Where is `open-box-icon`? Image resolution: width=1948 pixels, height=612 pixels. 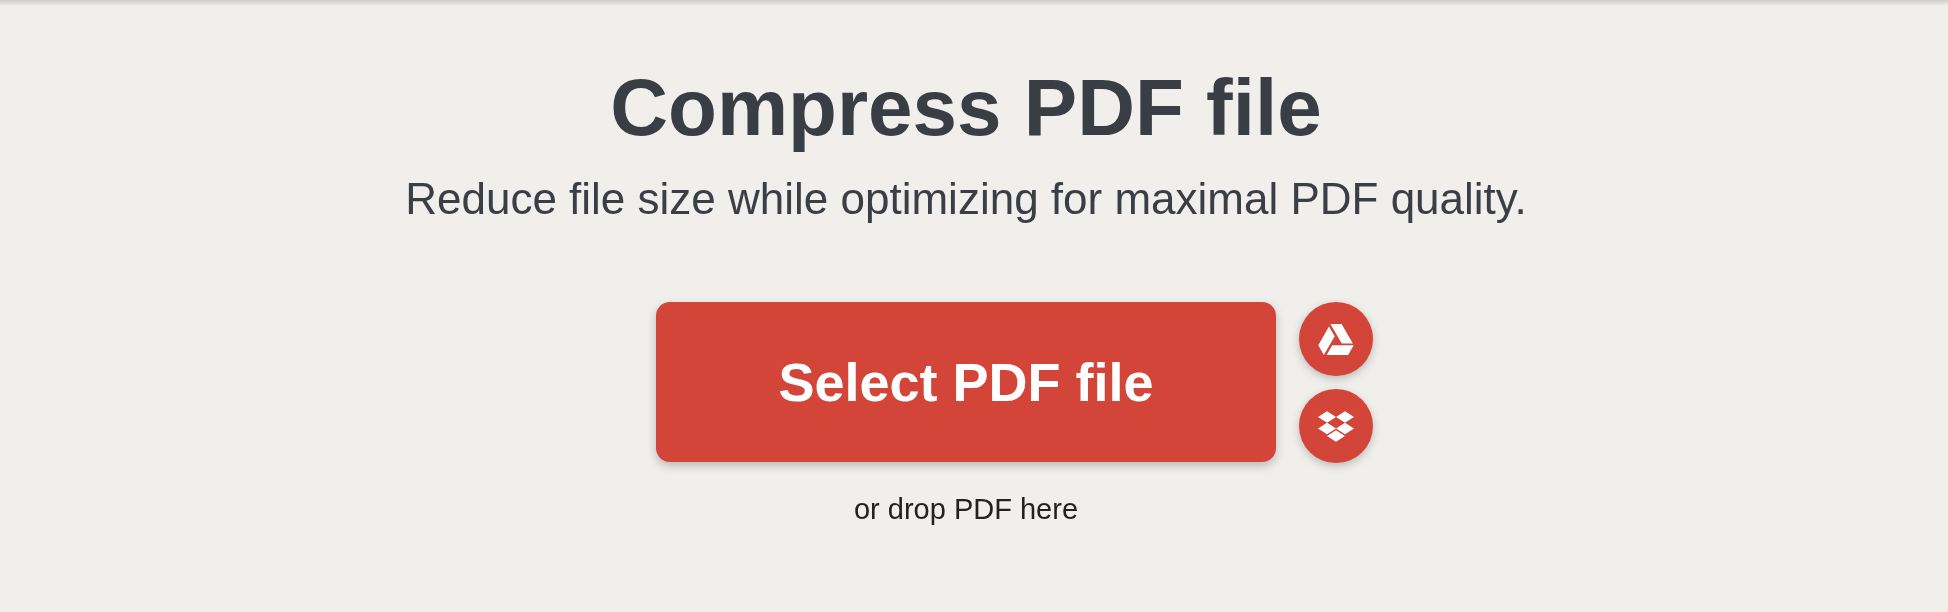 open-box-icon is located at coordinates (1336, 426).